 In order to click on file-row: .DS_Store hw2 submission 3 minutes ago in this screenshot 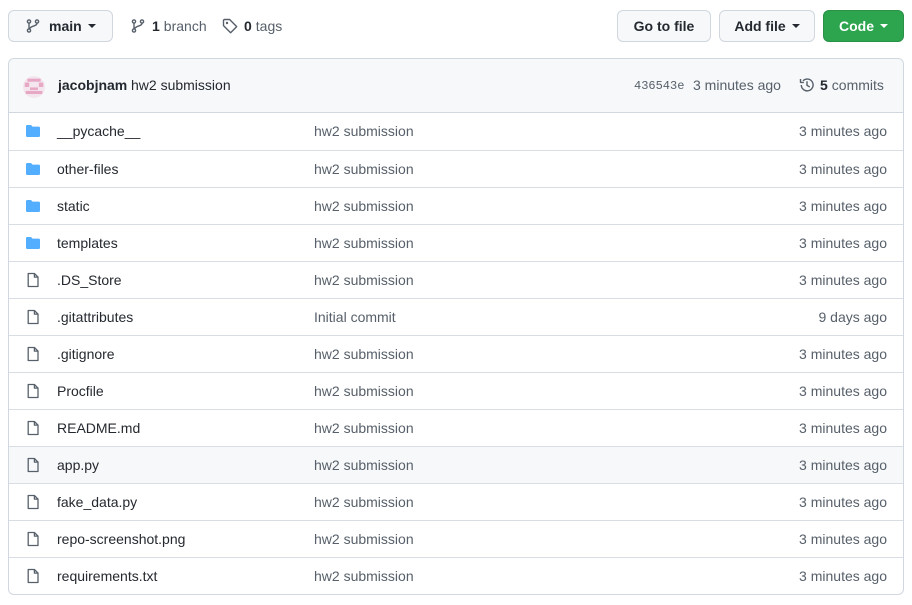, I will do `click(456, 279)`.